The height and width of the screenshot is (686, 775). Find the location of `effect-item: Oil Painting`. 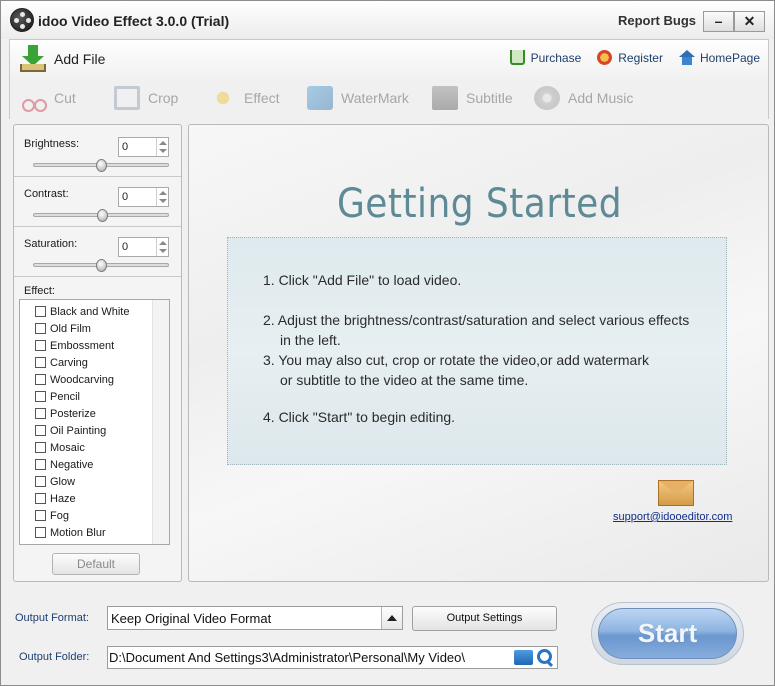

effect-item: Oil Painting is located at coordinates (86, 430).